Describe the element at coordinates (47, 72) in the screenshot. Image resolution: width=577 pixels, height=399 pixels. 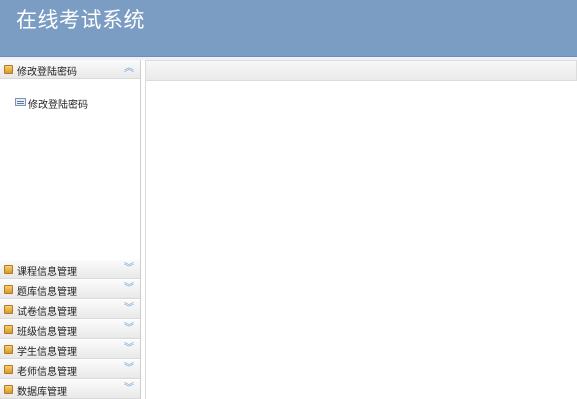
I see `sidebar-panel-label: 修改登陆密码` at that location.